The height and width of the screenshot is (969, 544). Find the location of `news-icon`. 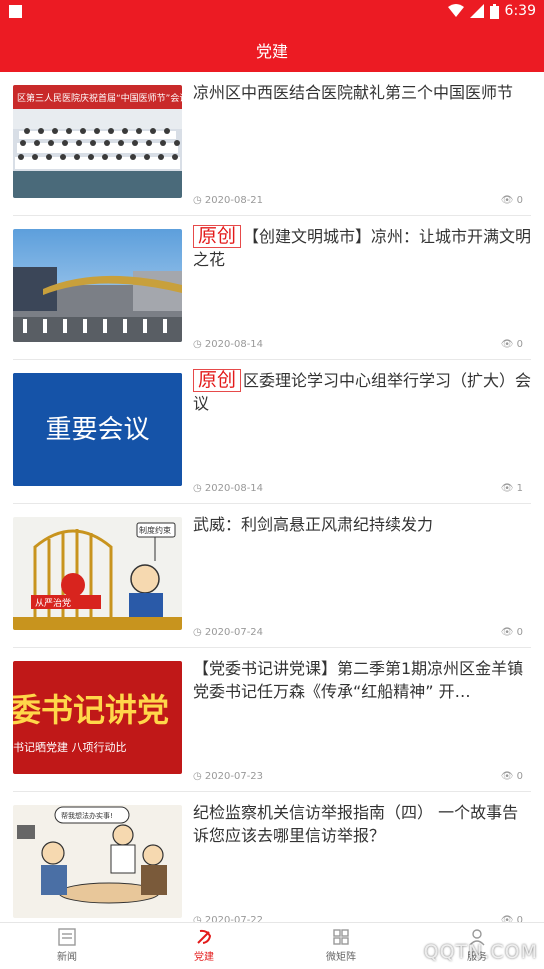

news-icon is located at coordinates (67, 937).